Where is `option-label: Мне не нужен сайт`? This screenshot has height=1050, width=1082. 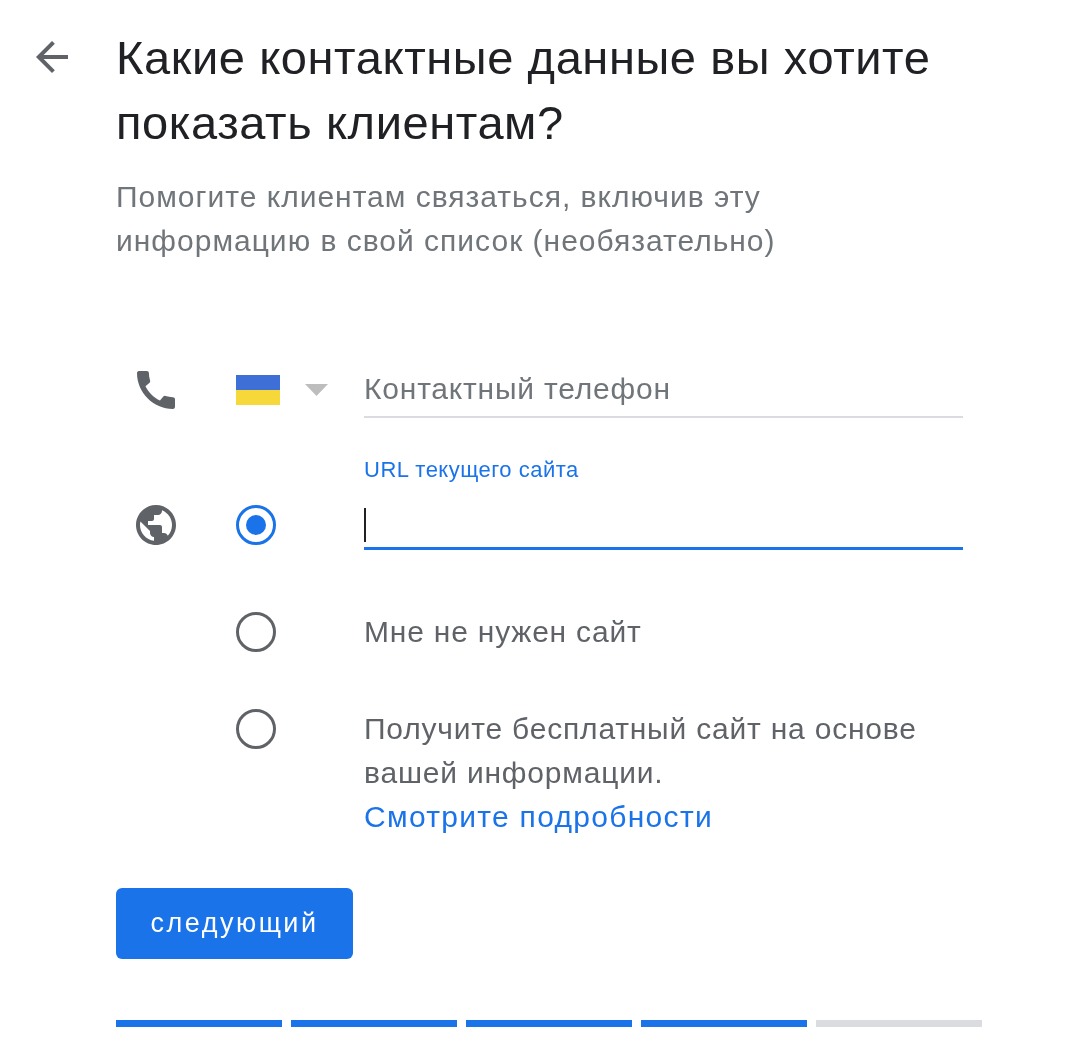
option-label: Мне не нужен сайт is located at coordinates (503, 632).